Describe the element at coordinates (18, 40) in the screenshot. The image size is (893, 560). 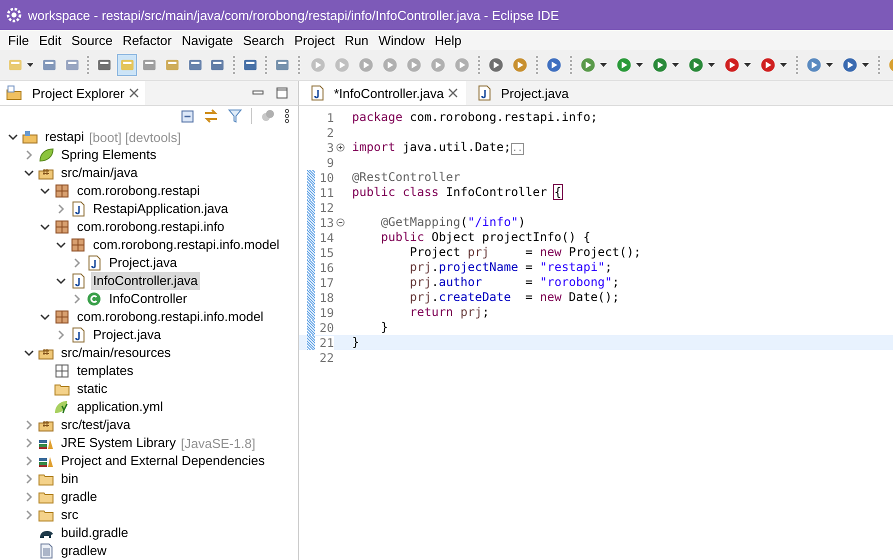
I see `menu-item: File` at that location.